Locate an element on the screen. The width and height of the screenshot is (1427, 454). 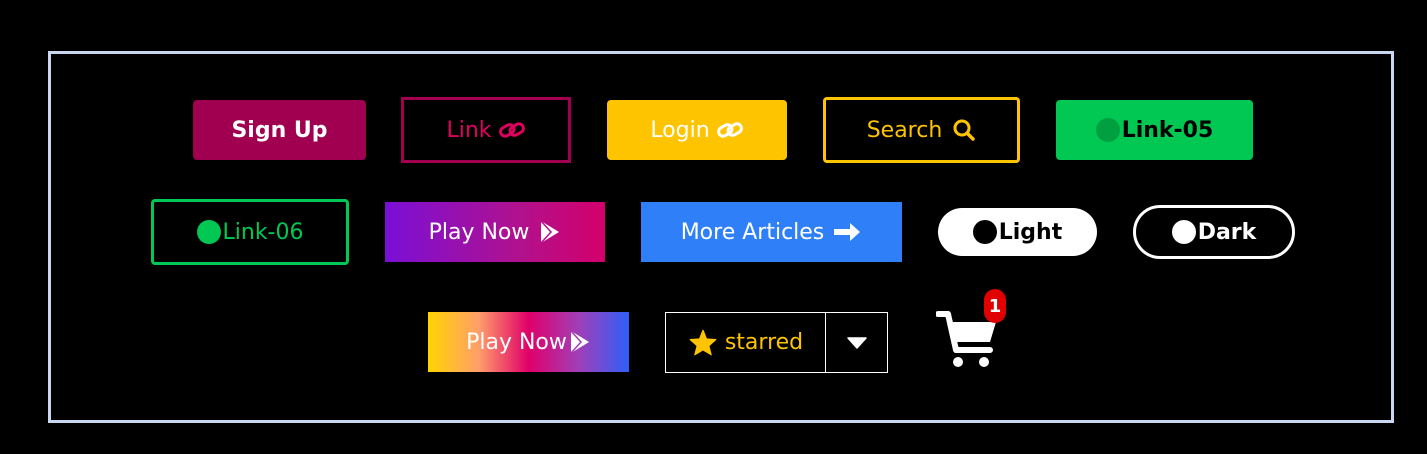
more-articles-button: More Articles is located at coordinates (771, 232).